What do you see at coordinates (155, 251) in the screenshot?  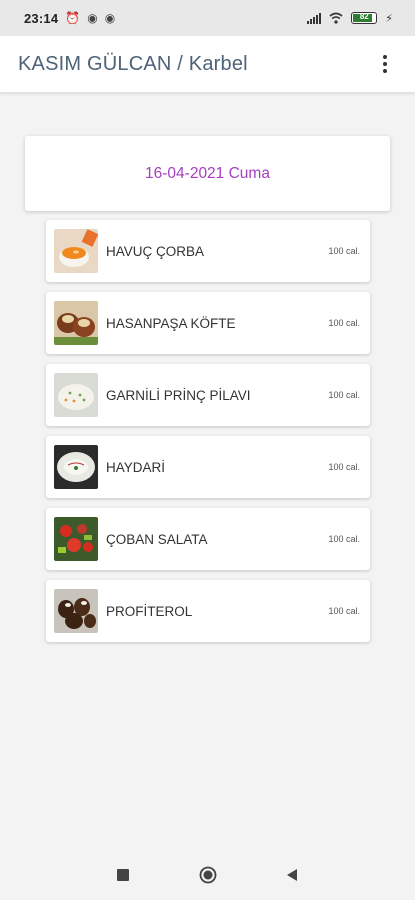 I see `item-name: HAVUÇ ÇORBA` at bounding box center [155, 251].